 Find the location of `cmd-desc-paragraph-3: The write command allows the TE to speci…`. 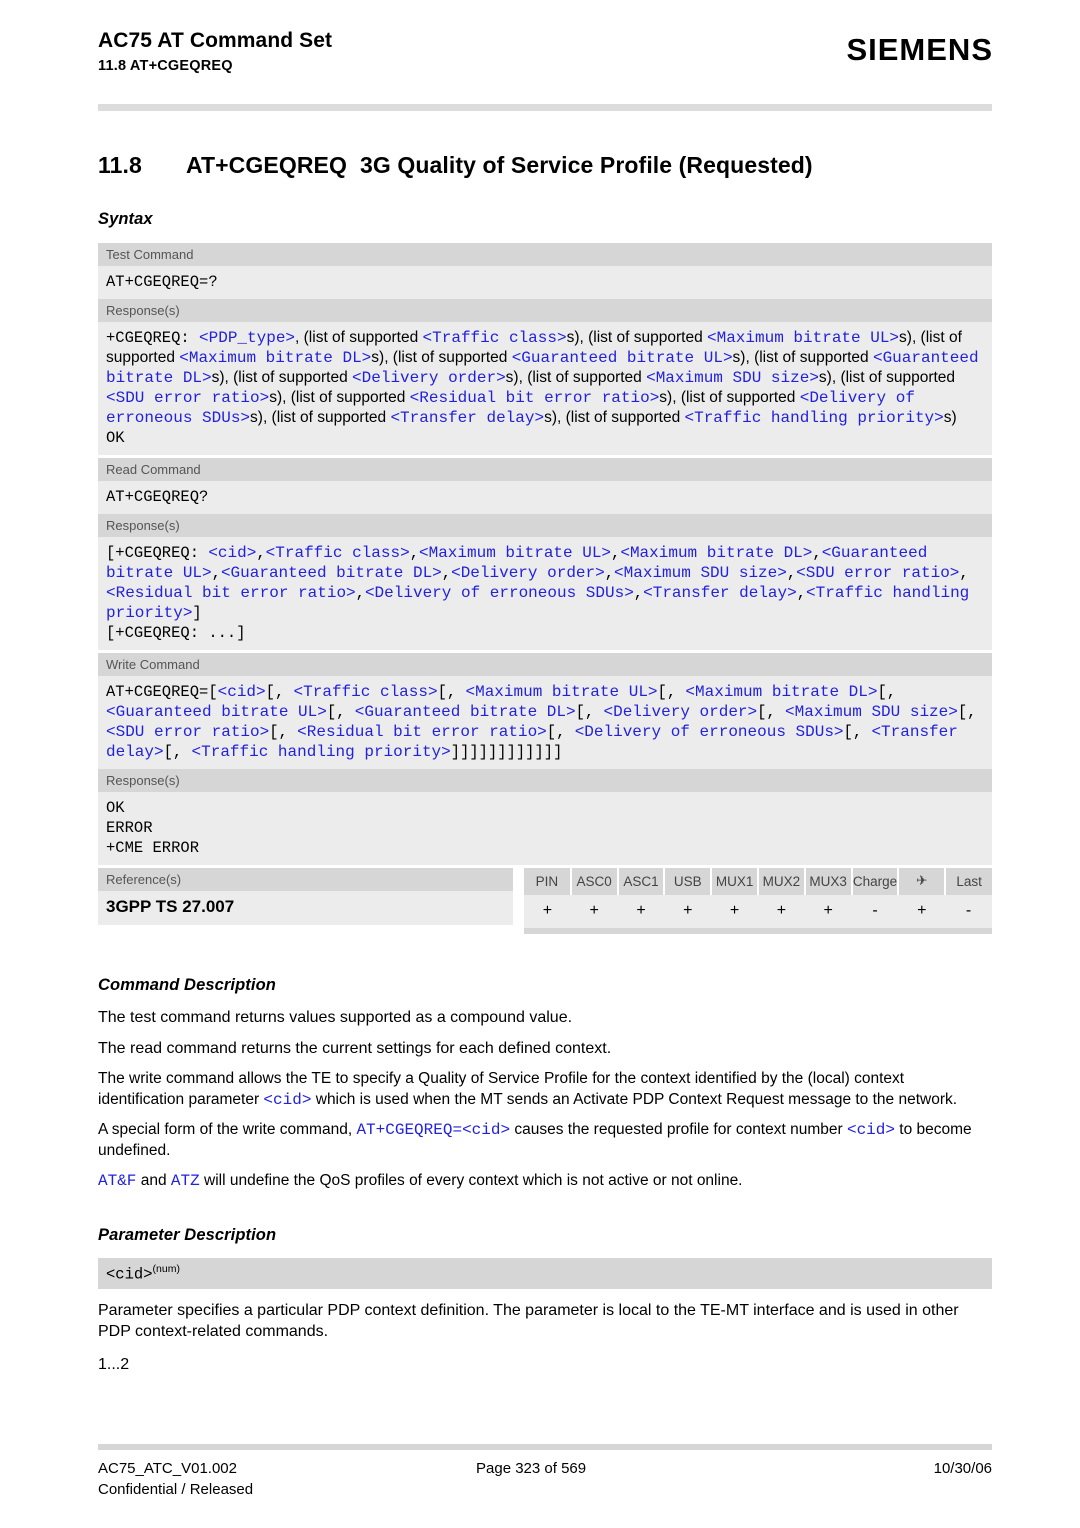

cmd-desc-paragraph-3: The write command allows the TE to speci… is located at coordinates (545, 1089).